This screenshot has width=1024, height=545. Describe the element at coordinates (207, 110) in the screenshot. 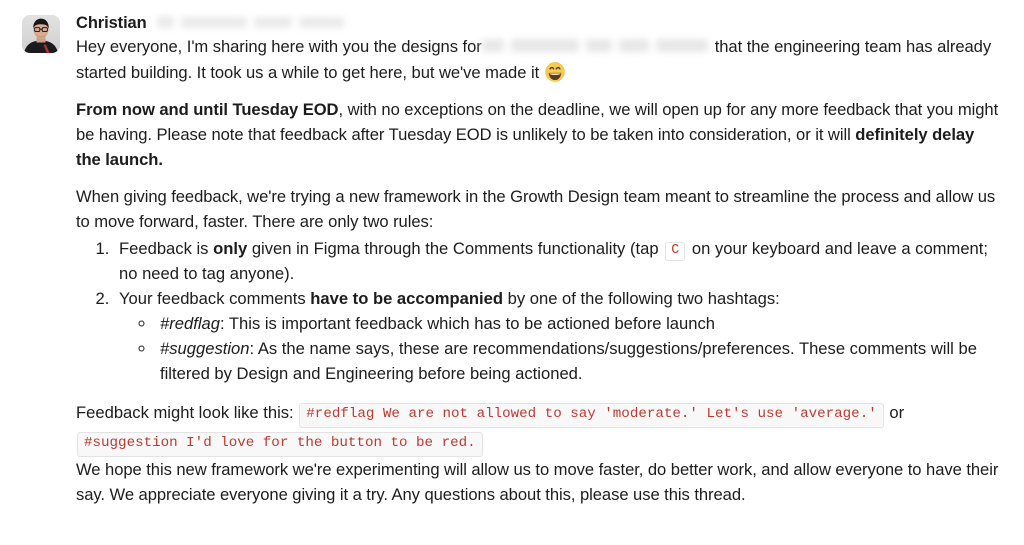

I see `deadline-bold-lead: From now and until Tuesday EOD` at that location.